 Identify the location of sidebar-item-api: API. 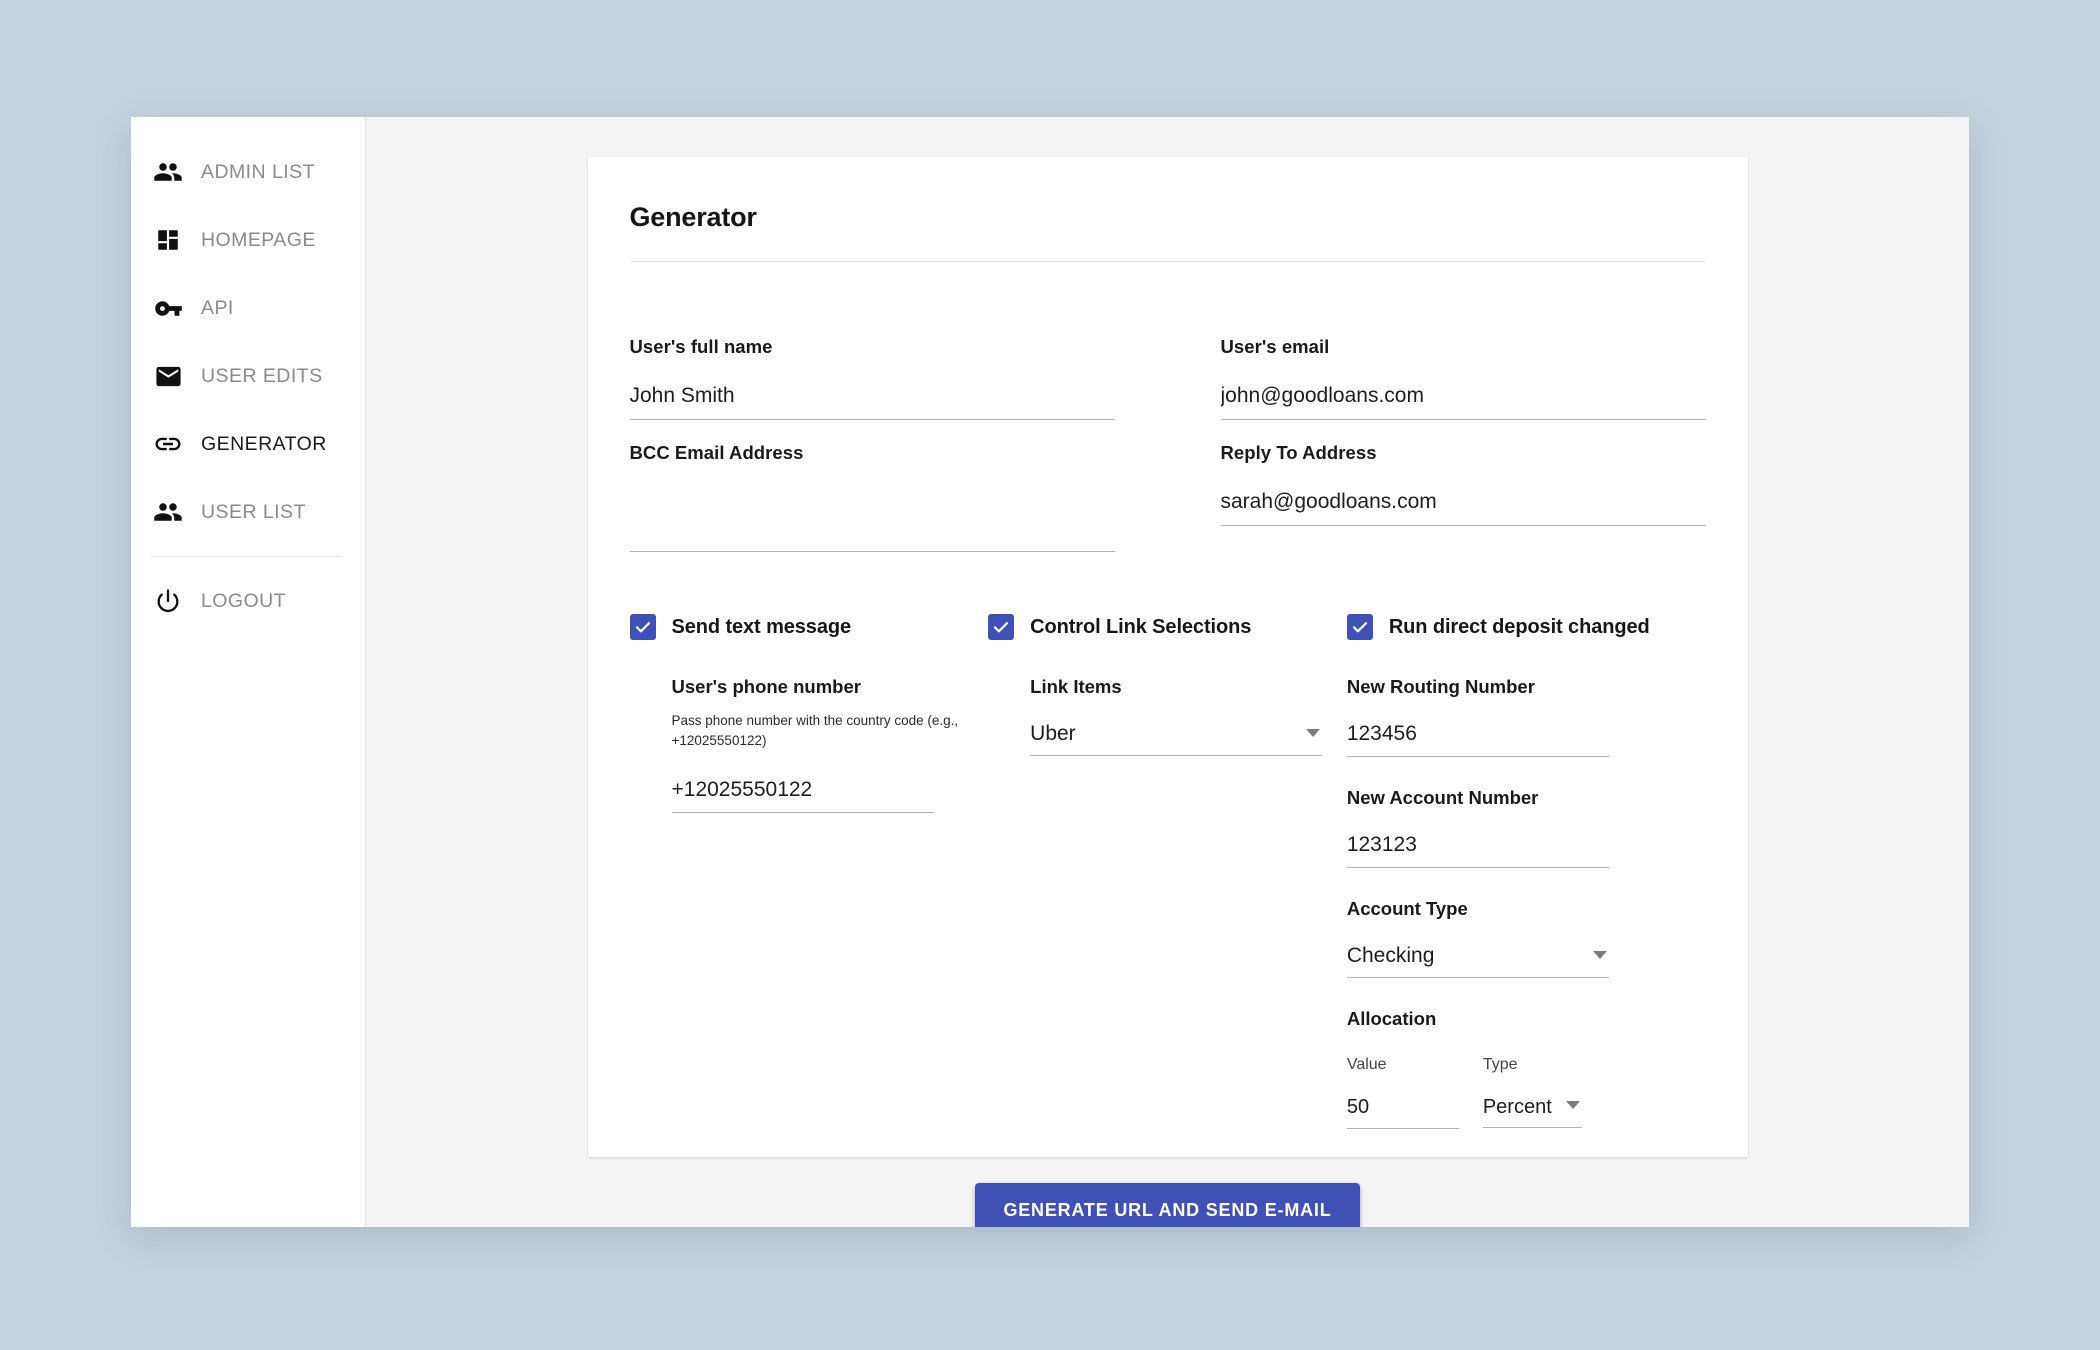
(248, 308).